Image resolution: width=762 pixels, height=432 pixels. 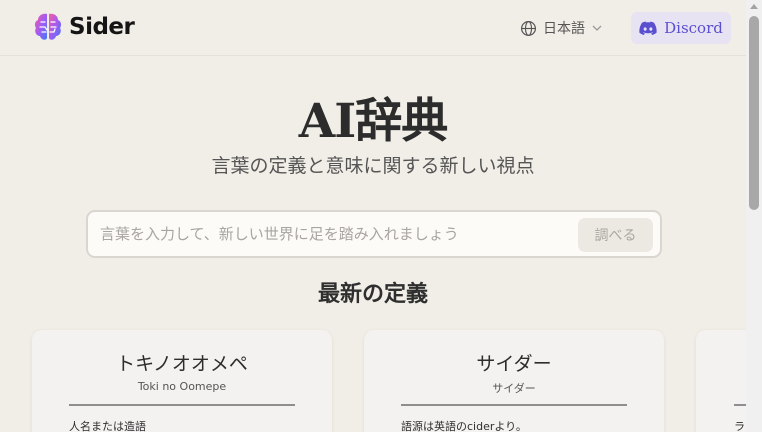 What do you see at coordinates (48, 26) in the screenshot?
I see `brain-logo-icon` at bounding box center [48, 26].